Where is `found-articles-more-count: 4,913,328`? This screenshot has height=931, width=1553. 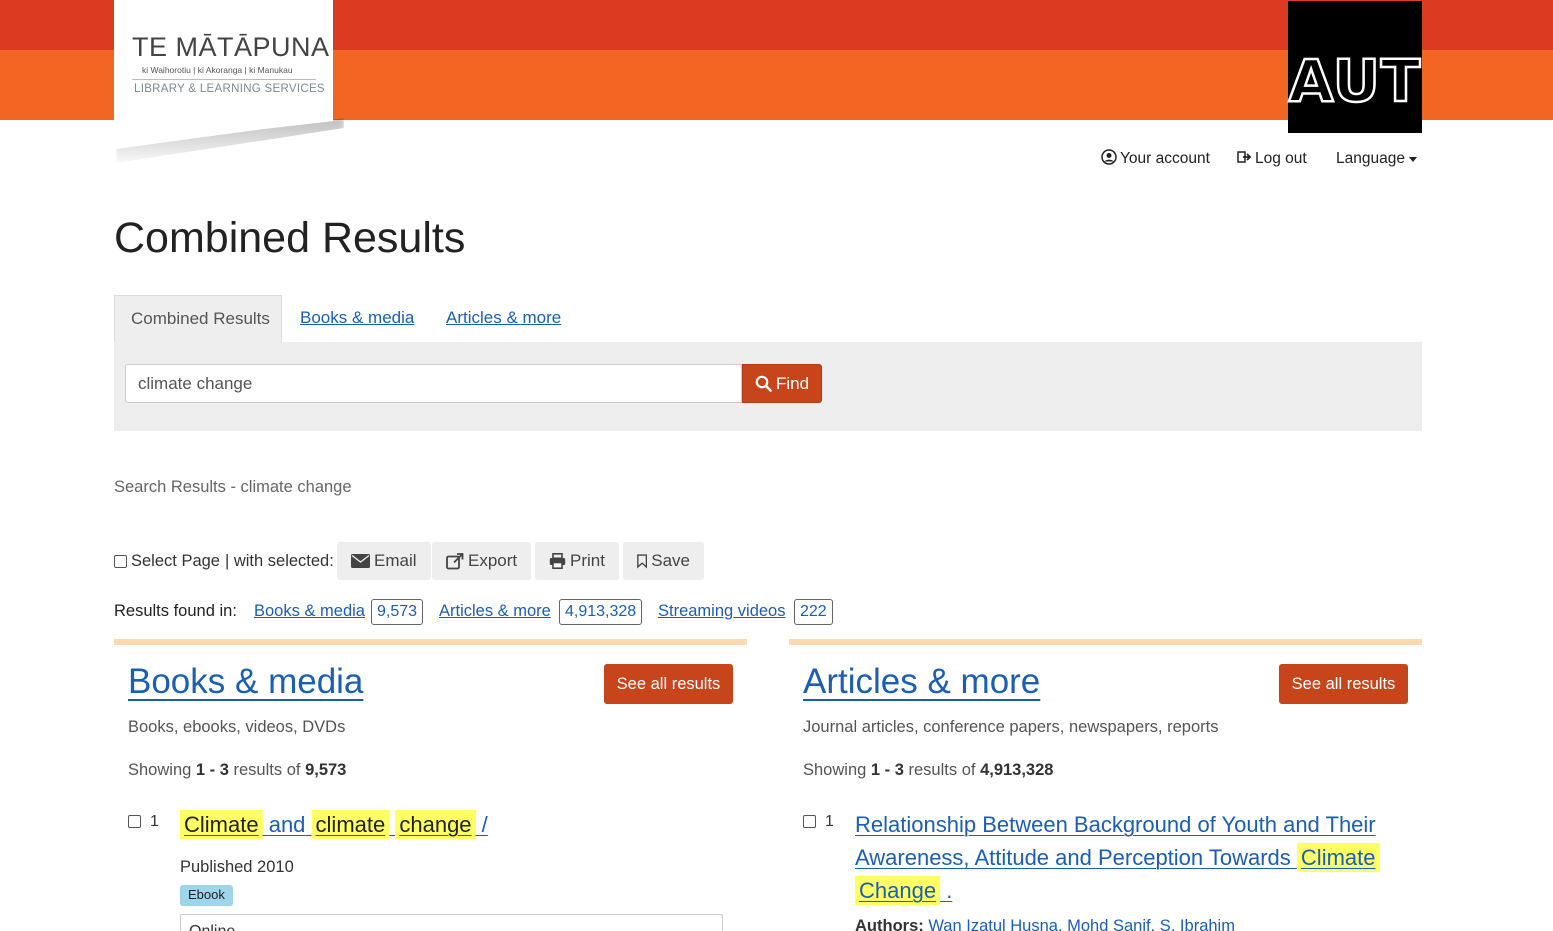
found-articles-more-count: 4,913,328 is located at coordinates (601, 612).